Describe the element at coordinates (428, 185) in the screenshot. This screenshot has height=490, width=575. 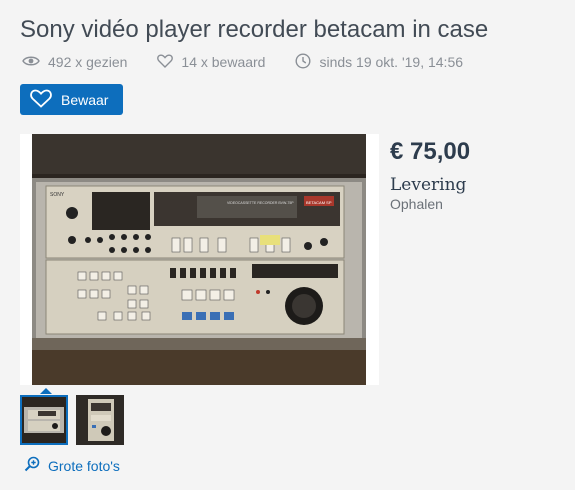
I see `delivery-label: Levering` at that location.